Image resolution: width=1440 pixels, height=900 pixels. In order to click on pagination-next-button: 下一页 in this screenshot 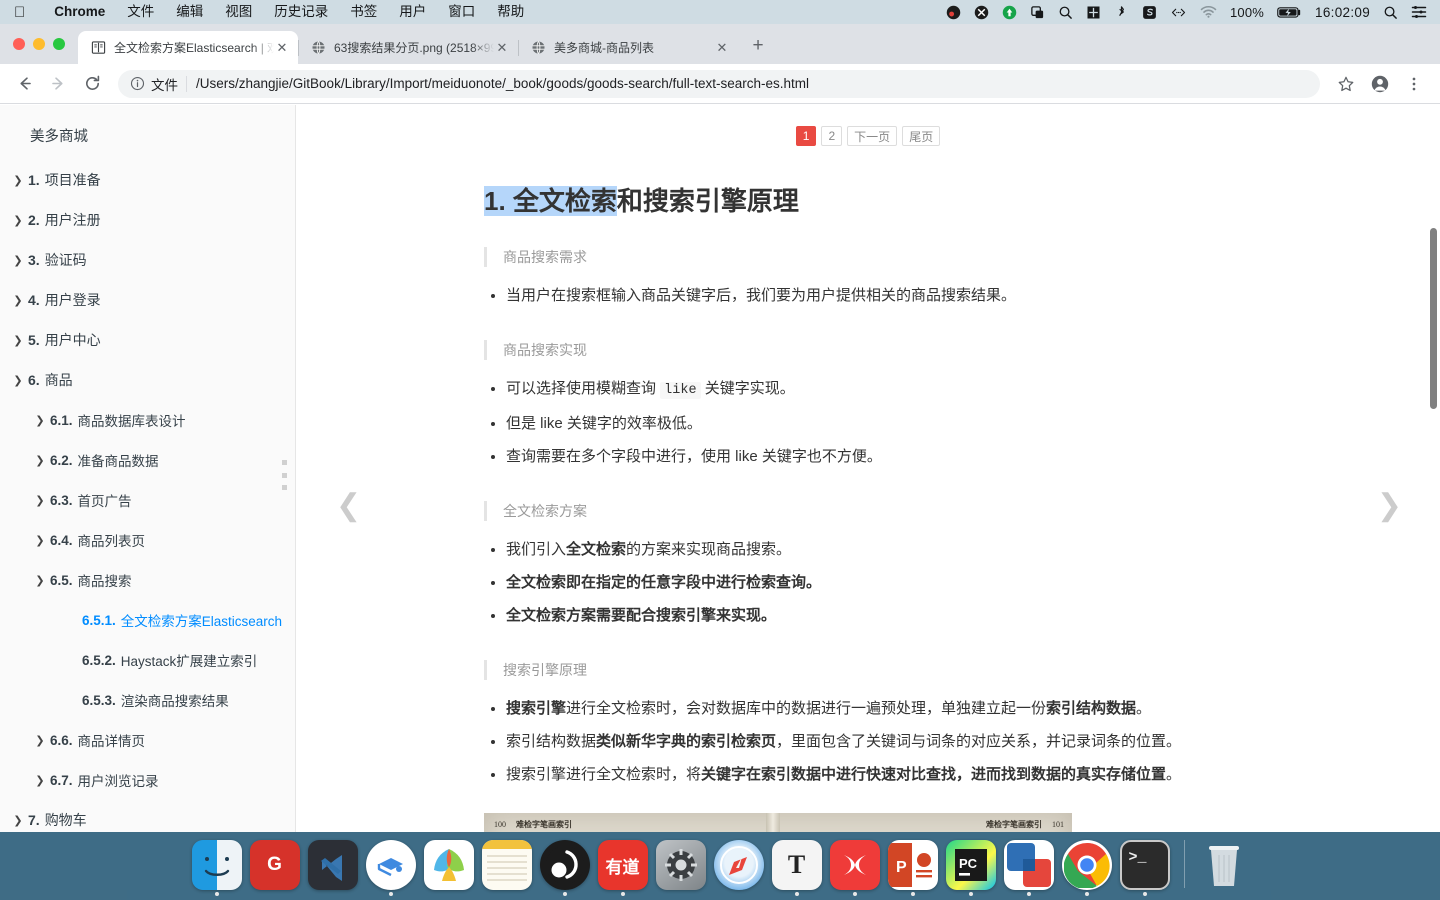, I will do `click(872, 136)`.